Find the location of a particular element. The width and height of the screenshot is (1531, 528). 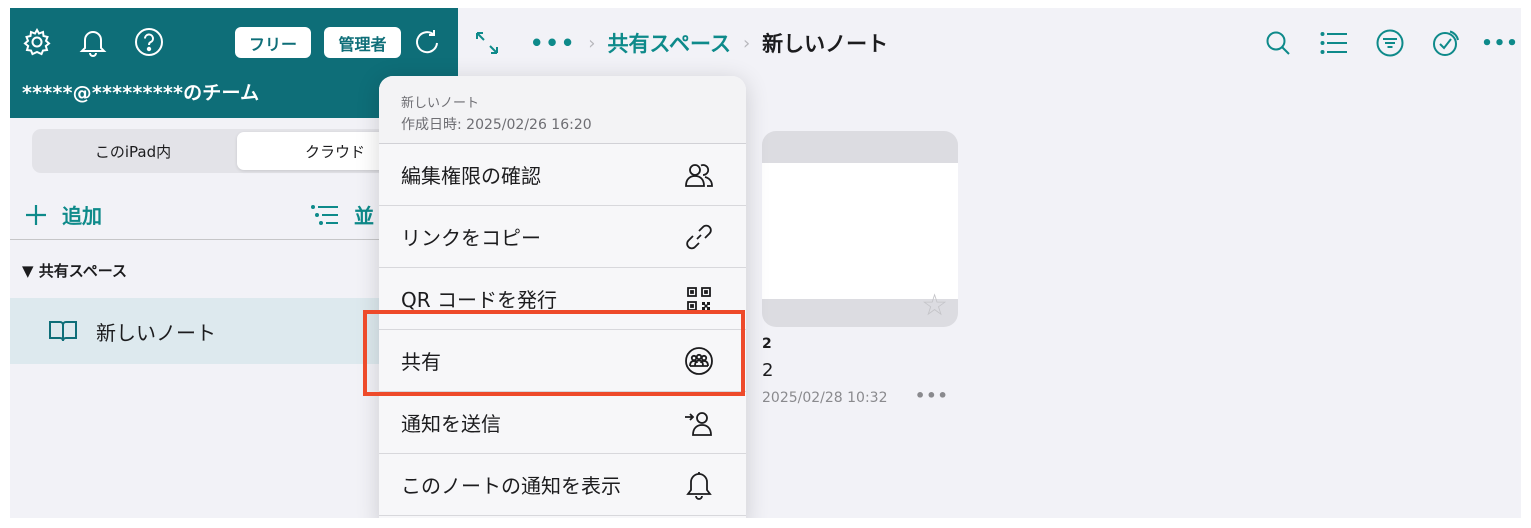

sort-button: 並 is located at coordinates (342, 214).